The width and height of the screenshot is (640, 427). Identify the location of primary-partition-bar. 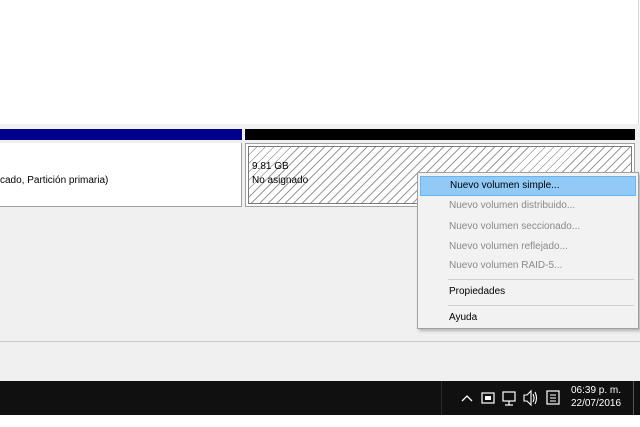
(121, 134).